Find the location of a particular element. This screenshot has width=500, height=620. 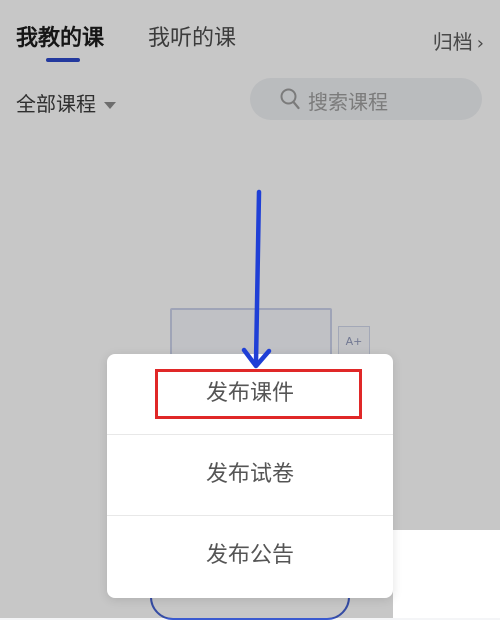

publish-notice-item: 发布公告 is located at coordinates (250, 556).